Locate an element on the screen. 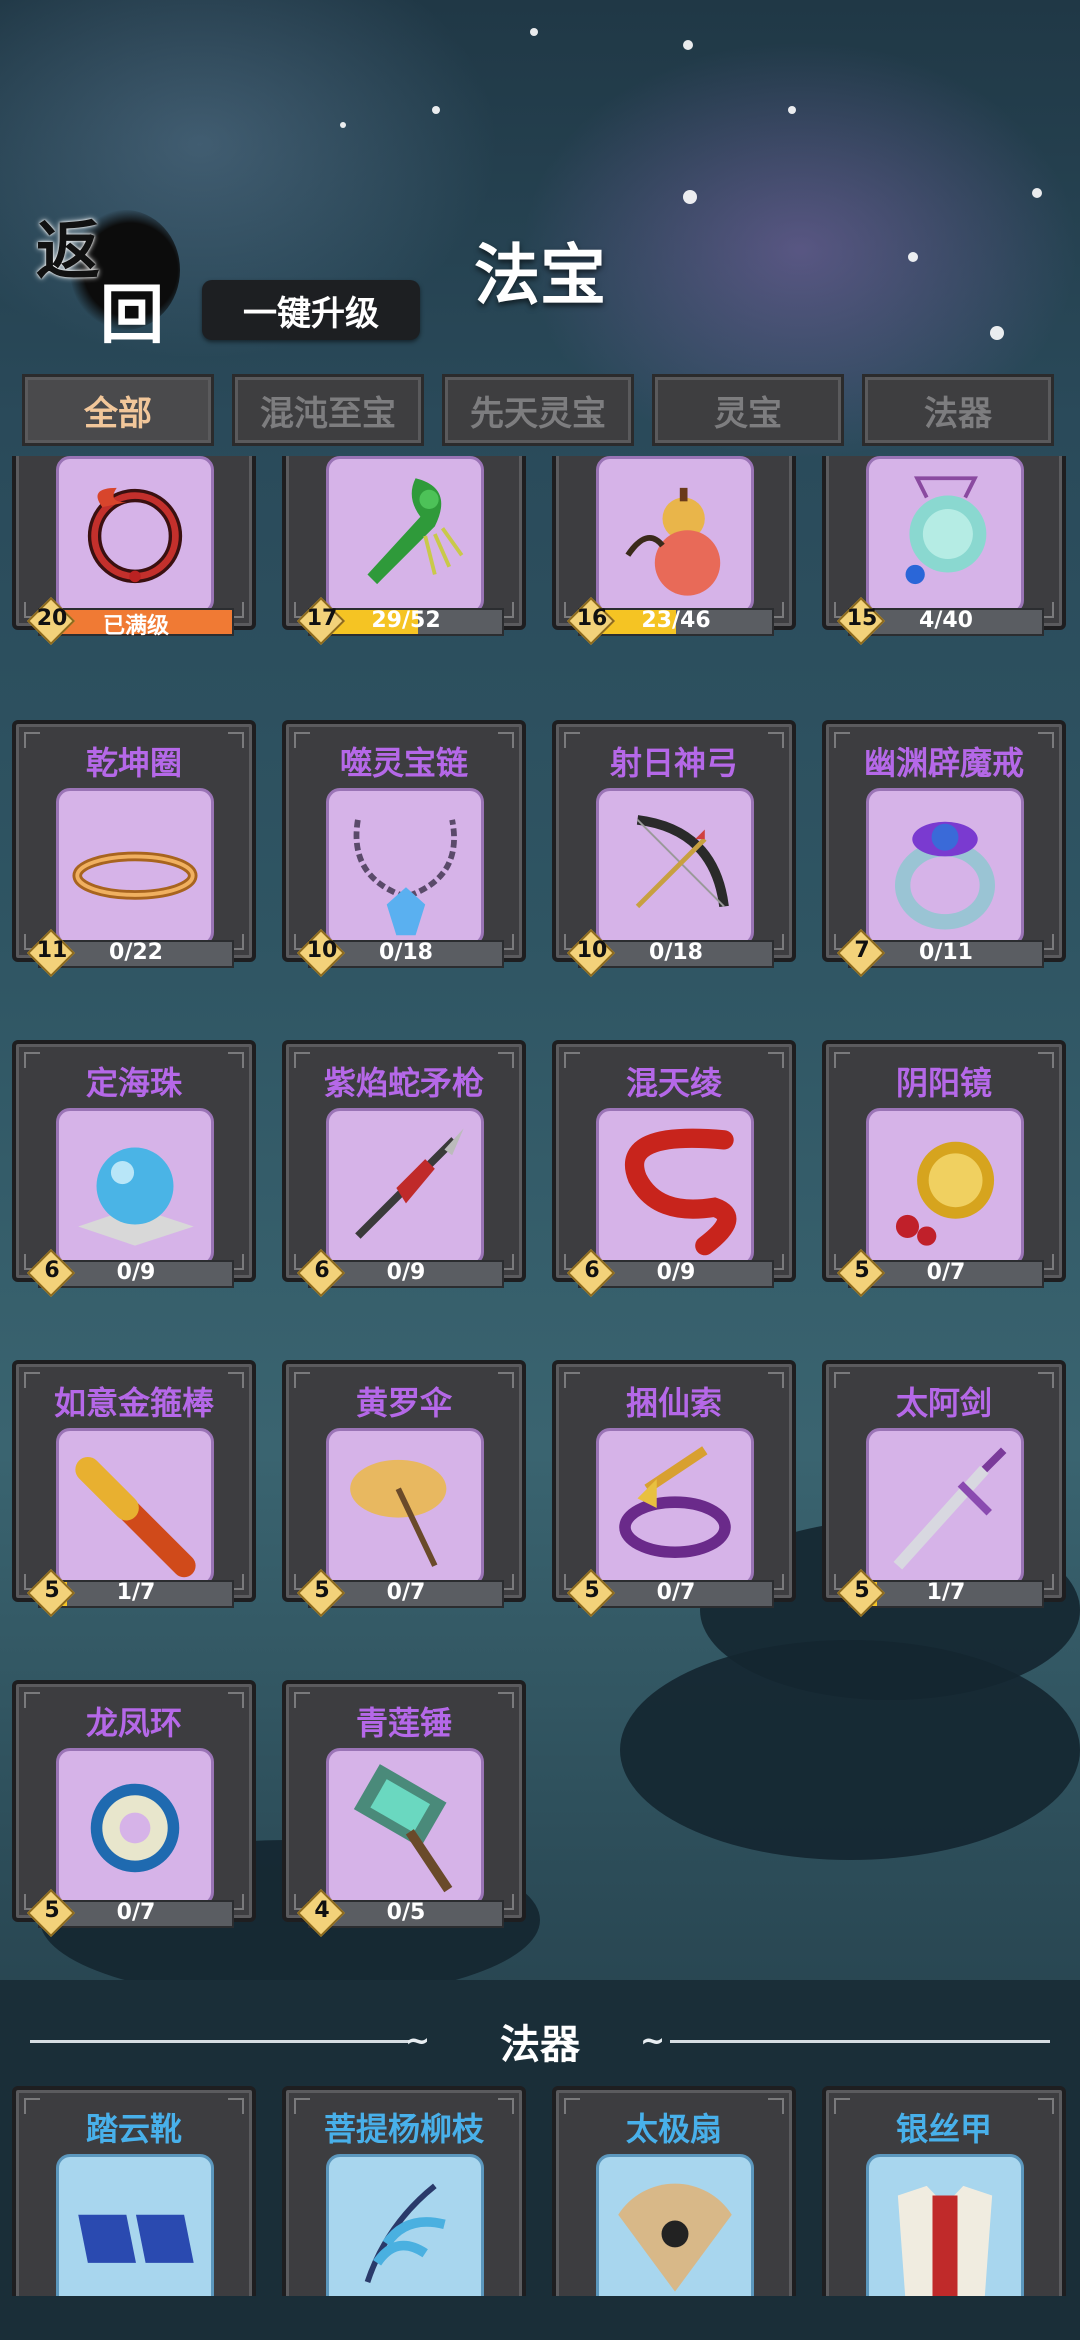  boots-icon is located at coordinates (135, 2225).